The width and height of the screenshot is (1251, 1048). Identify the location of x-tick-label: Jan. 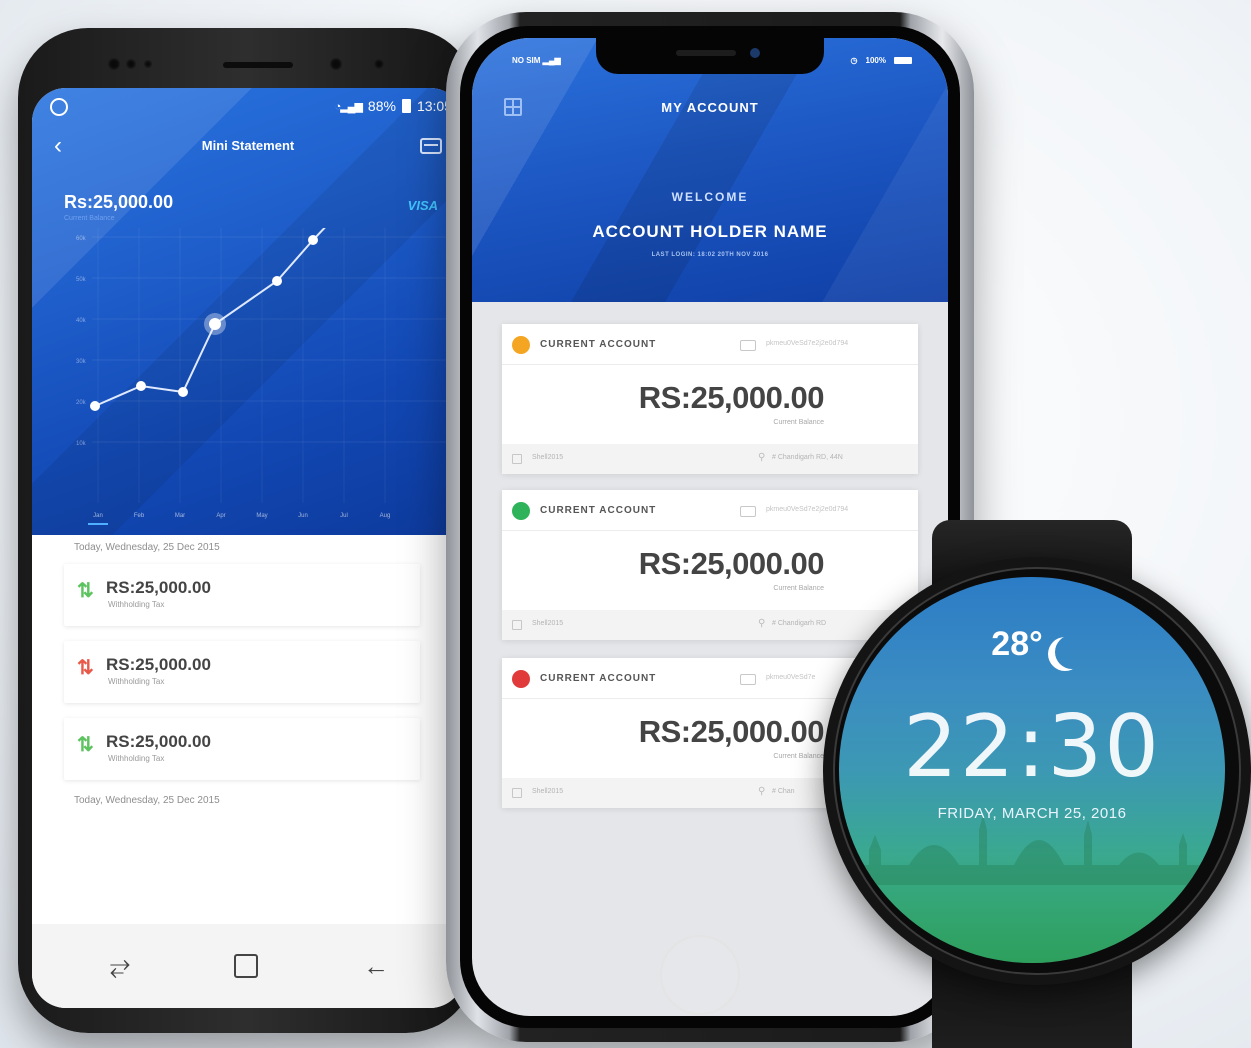
(98, 516).